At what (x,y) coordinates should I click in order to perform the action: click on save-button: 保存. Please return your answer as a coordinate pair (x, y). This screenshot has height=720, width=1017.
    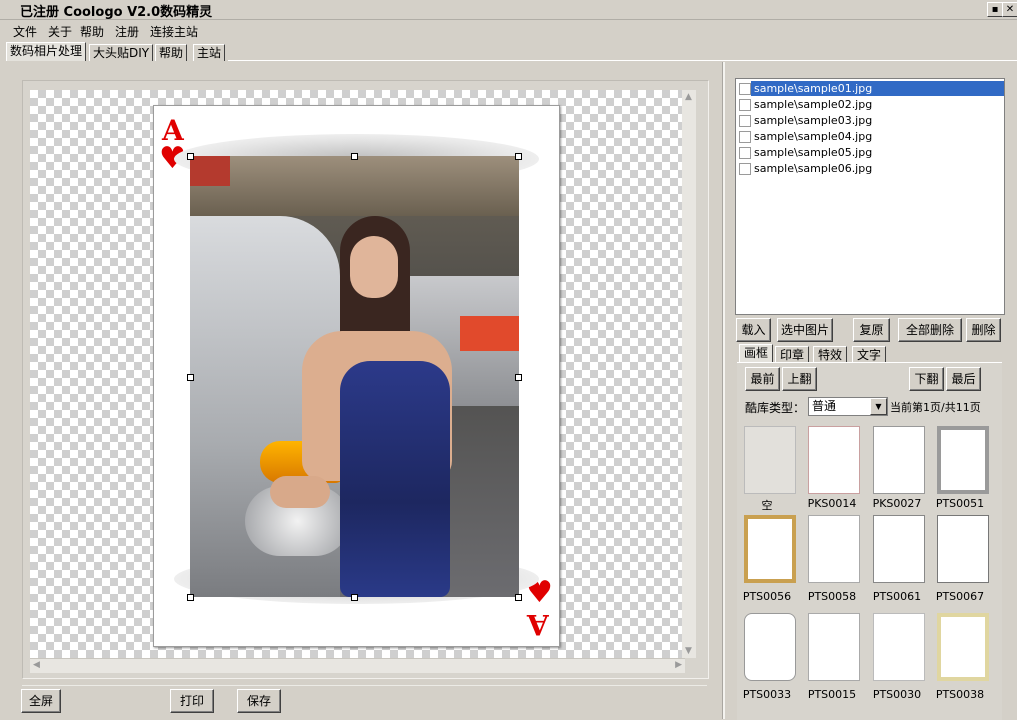
    Looking at the image, I should click on (259, 701).